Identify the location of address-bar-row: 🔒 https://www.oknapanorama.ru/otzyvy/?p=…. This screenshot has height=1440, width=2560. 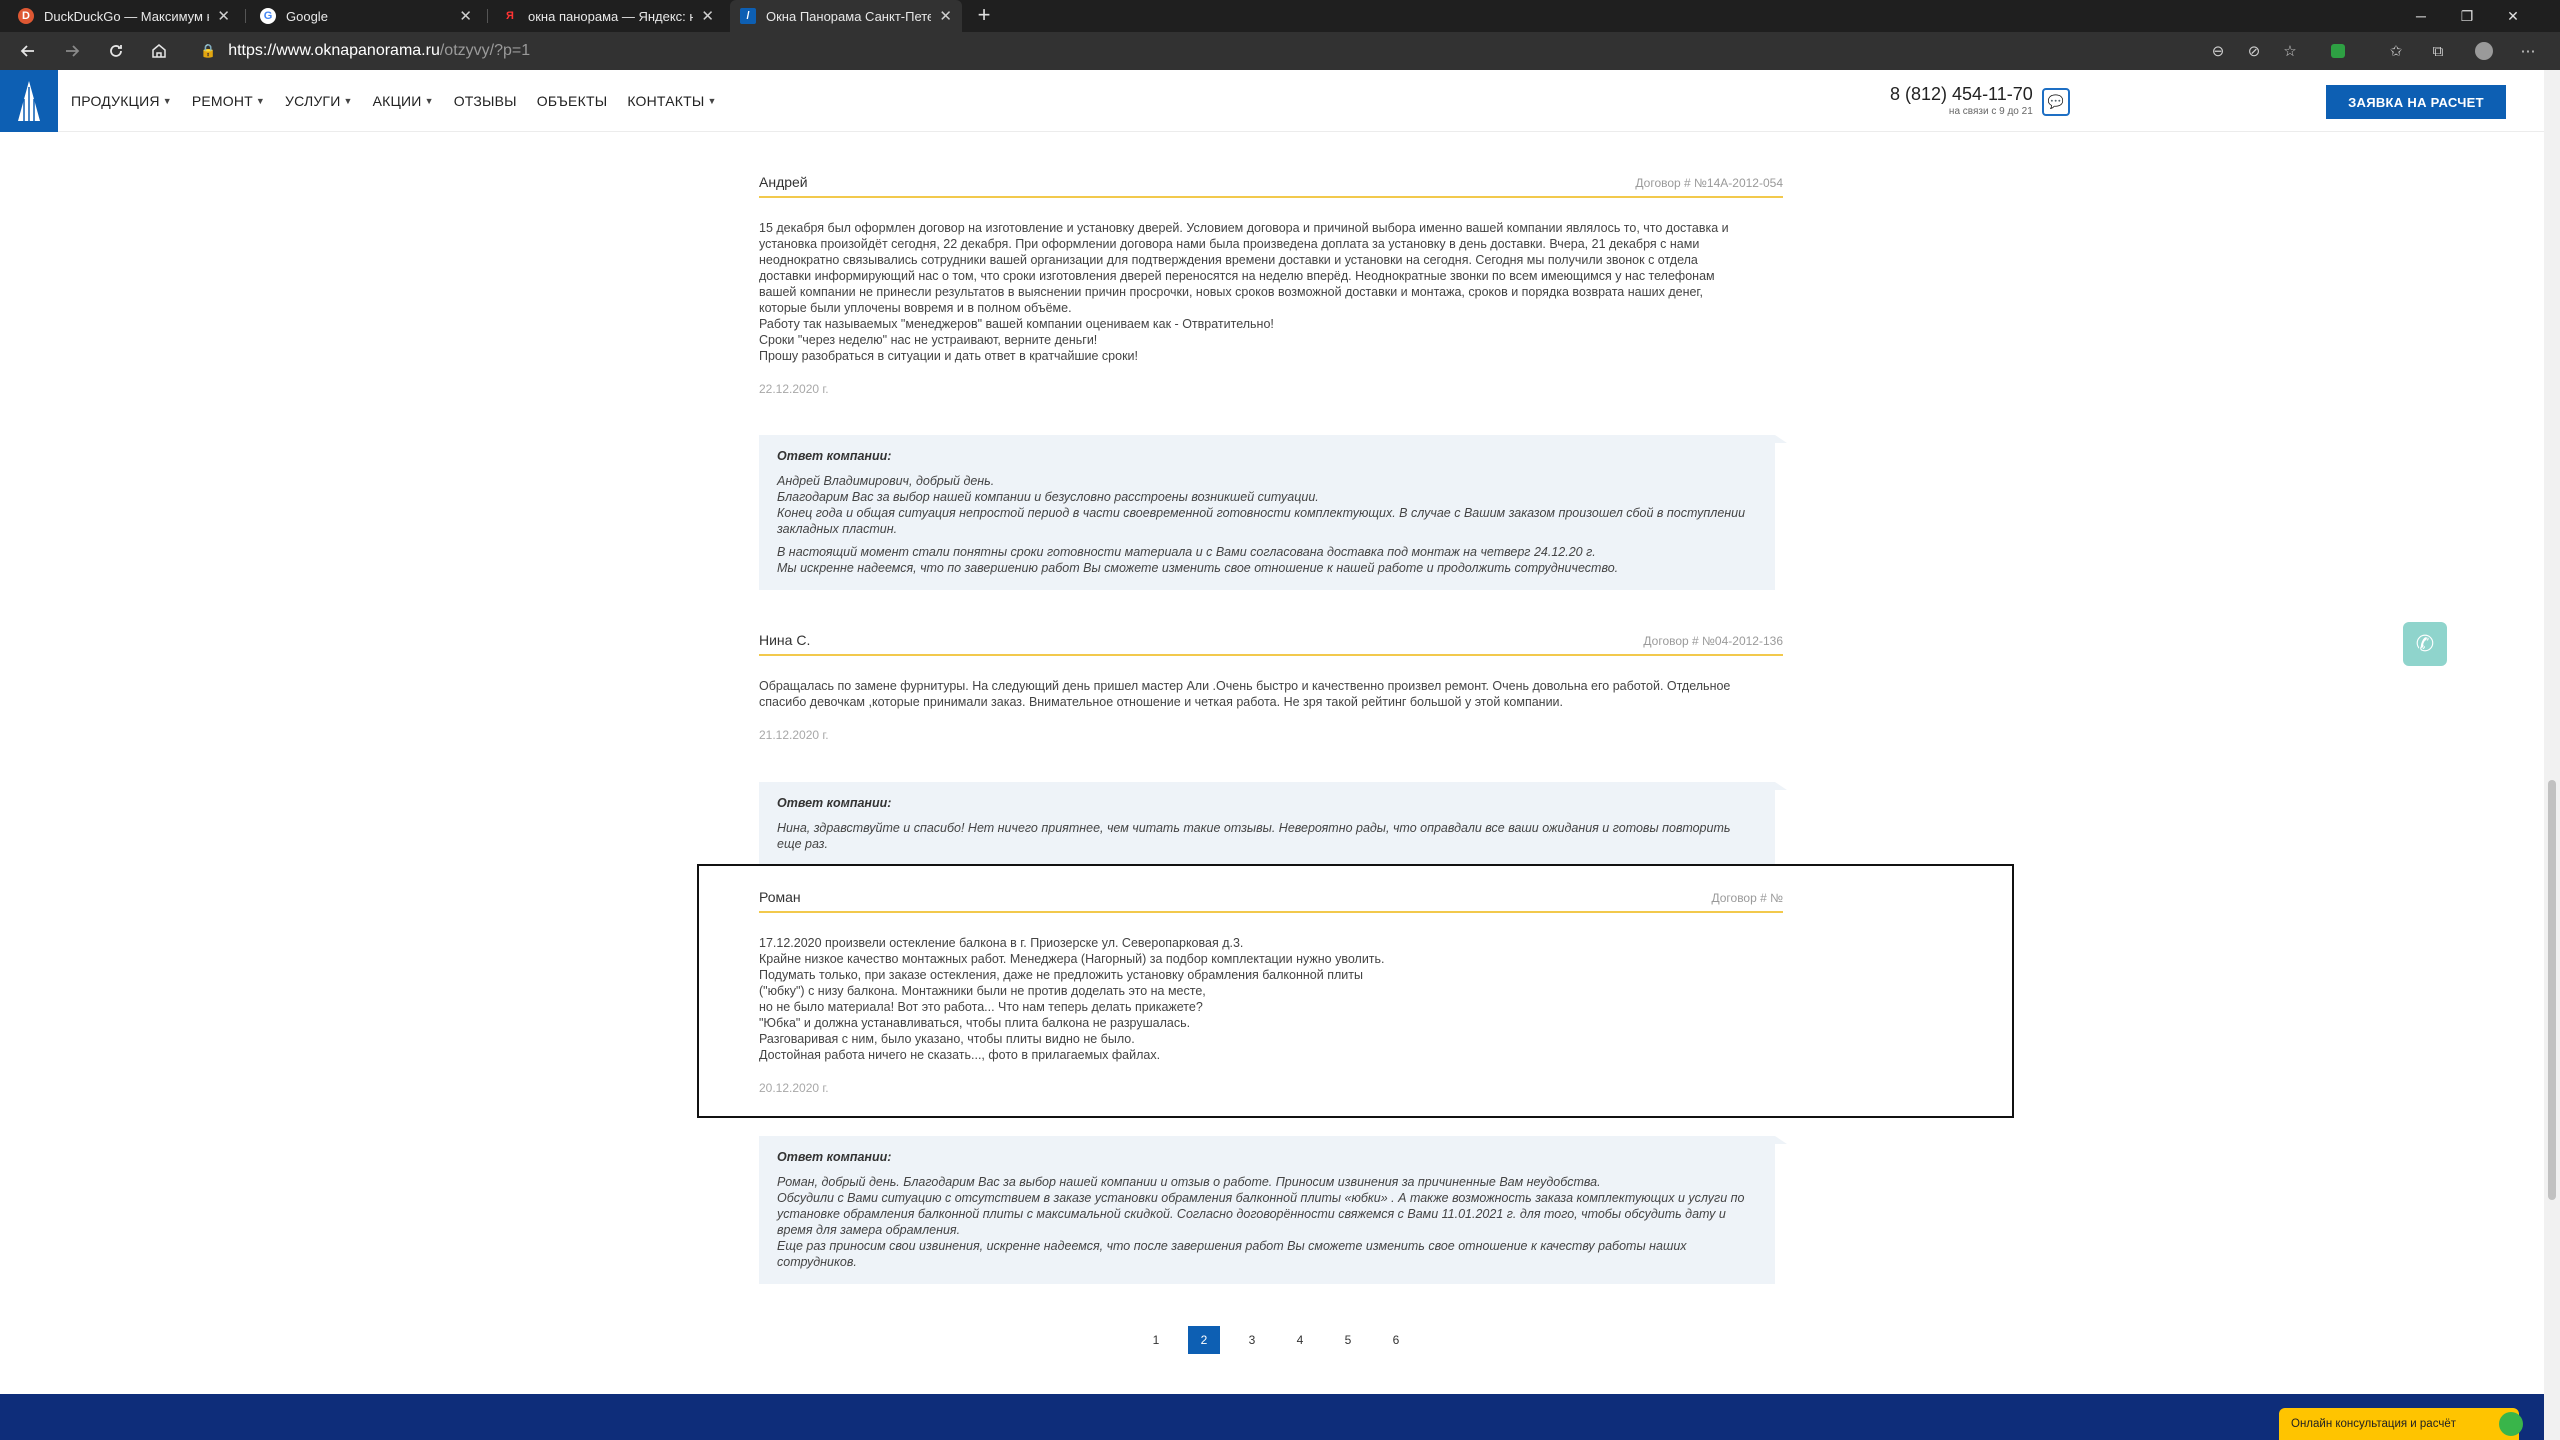
(1280, 51).